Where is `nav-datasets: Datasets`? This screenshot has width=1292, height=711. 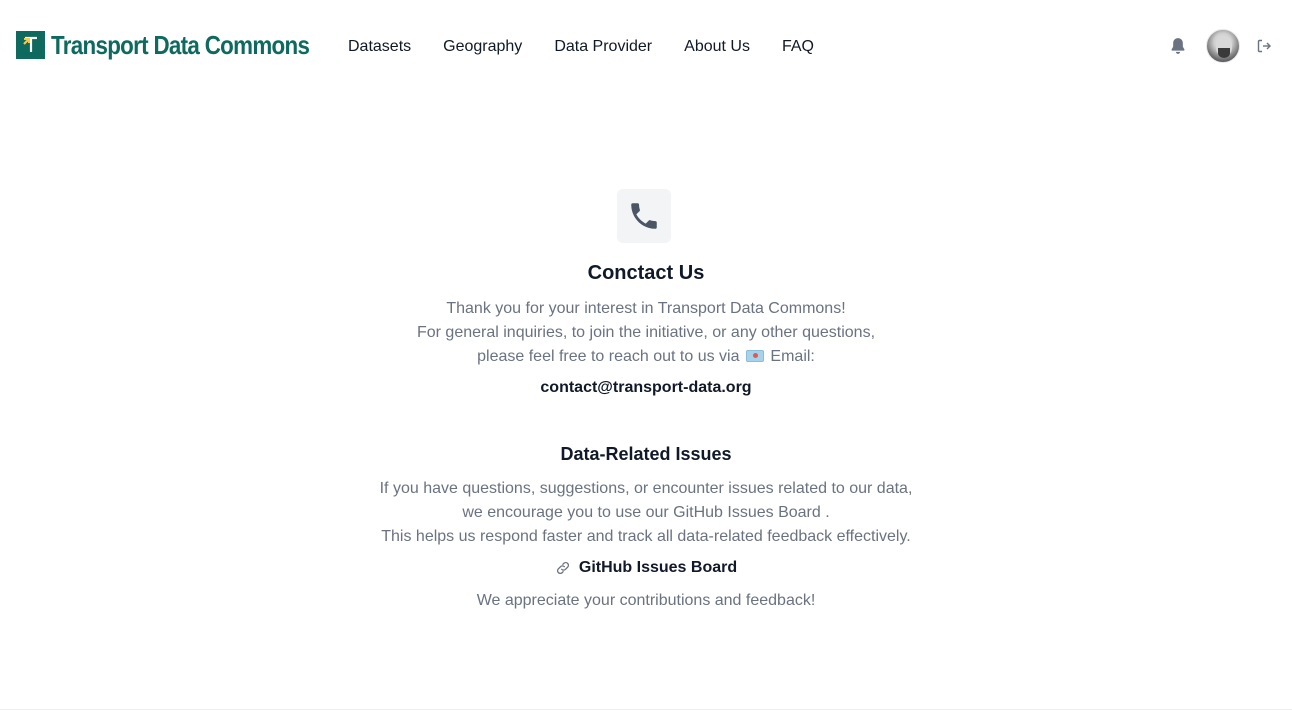
nav-datasets: Datasets is located at coordinates (379, 47).